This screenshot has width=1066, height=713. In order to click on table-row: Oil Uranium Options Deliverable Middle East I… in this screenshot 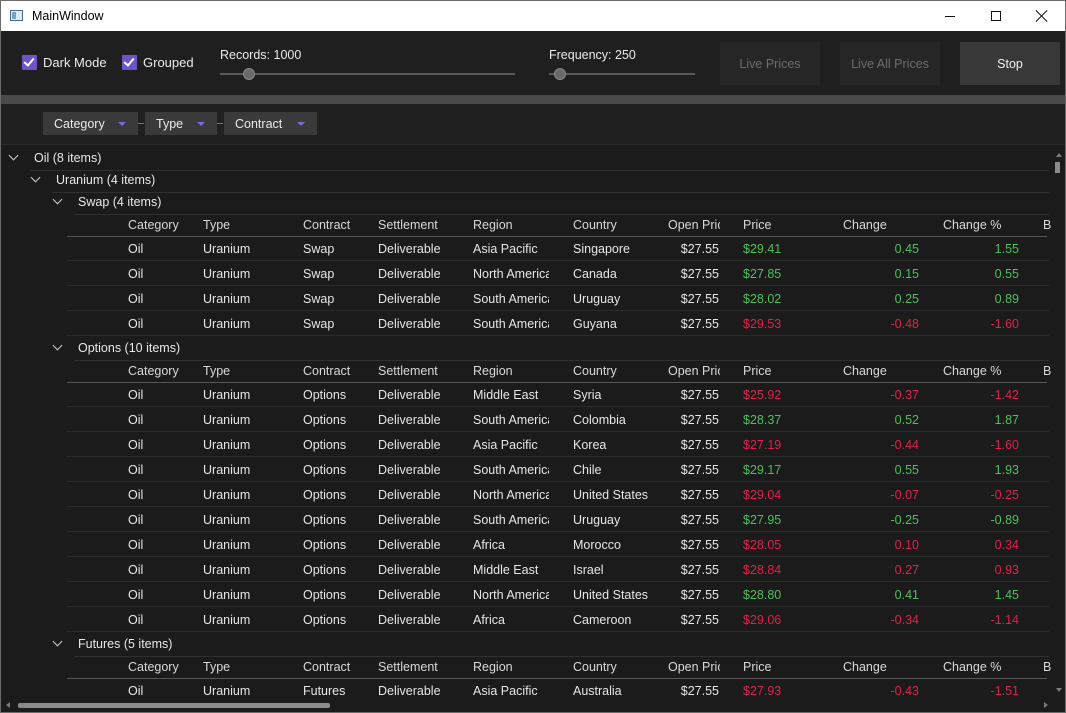, I will do `click(527, 569)`.